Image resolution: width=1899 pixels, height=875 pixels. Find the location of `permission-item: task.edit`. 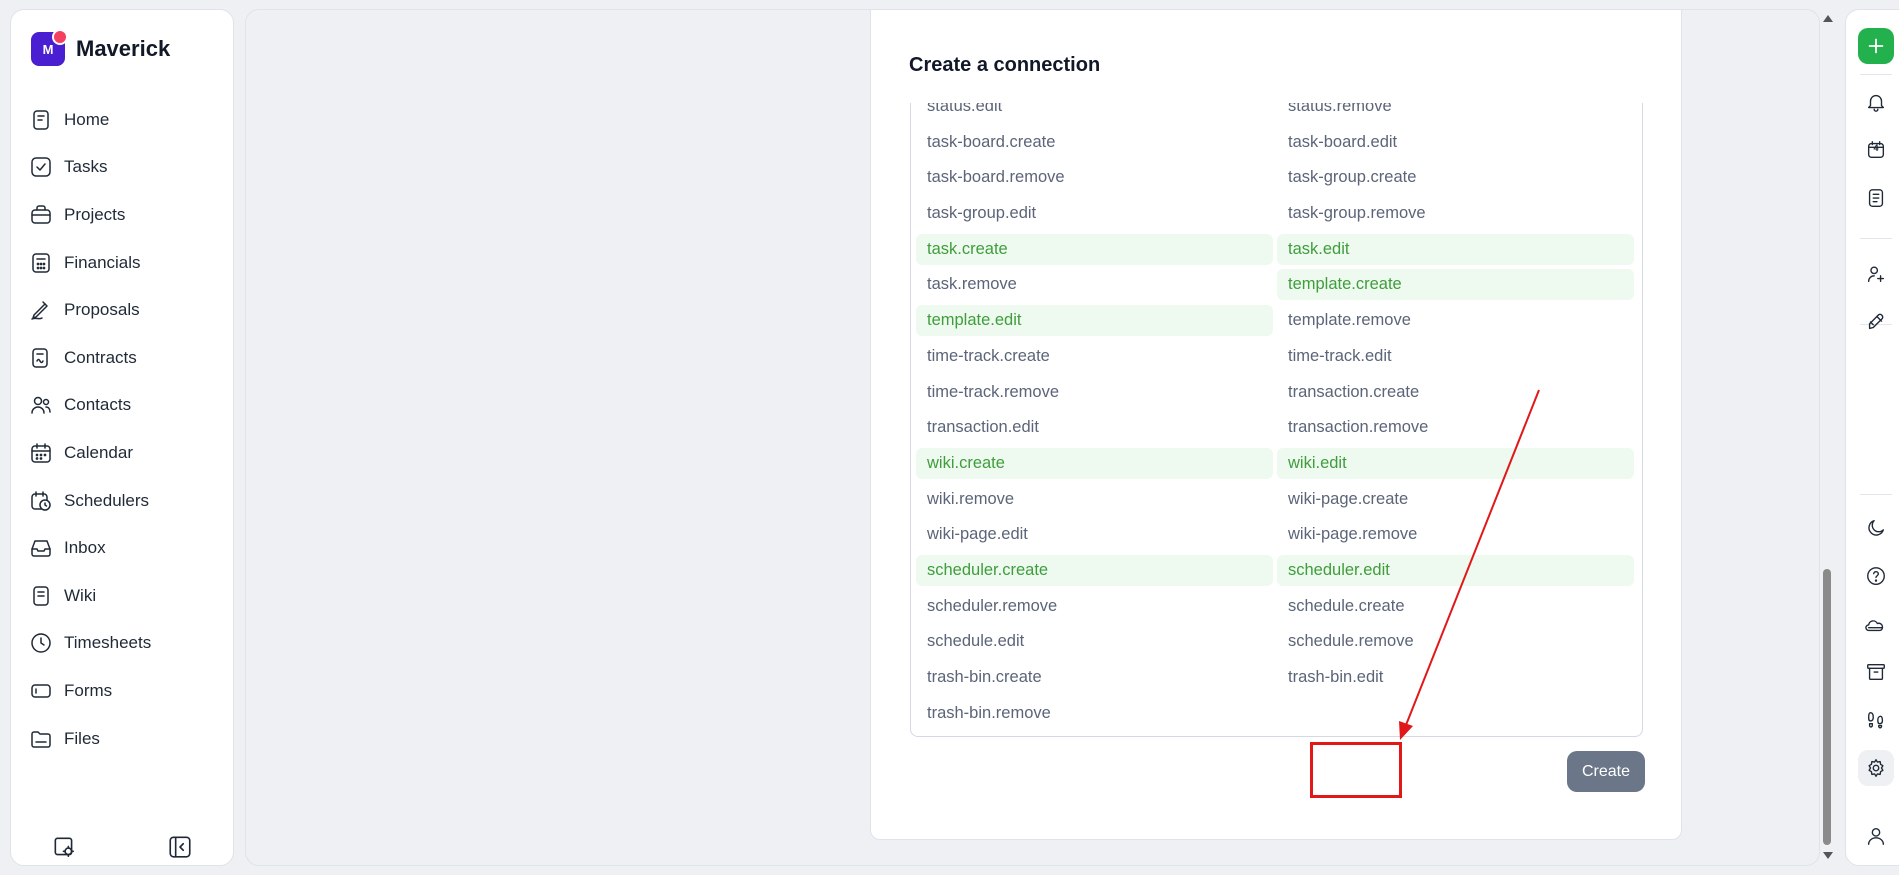

permission-item: task.edit is located at coordinates (1455, 249).